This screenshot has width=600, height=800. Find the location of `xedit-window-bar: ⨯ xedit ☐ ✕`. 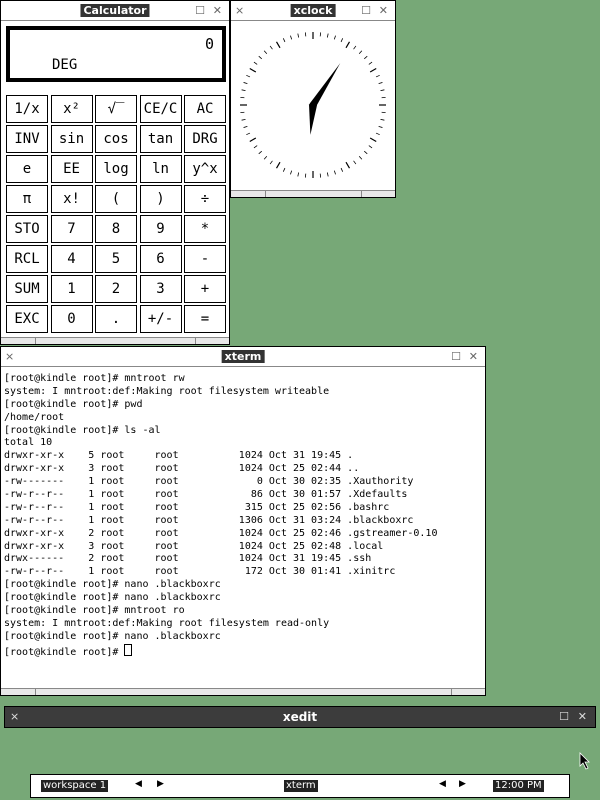

xedit-window-bar: ⨯ xedit ☐ ✕ is located at coordinates (300, 717).